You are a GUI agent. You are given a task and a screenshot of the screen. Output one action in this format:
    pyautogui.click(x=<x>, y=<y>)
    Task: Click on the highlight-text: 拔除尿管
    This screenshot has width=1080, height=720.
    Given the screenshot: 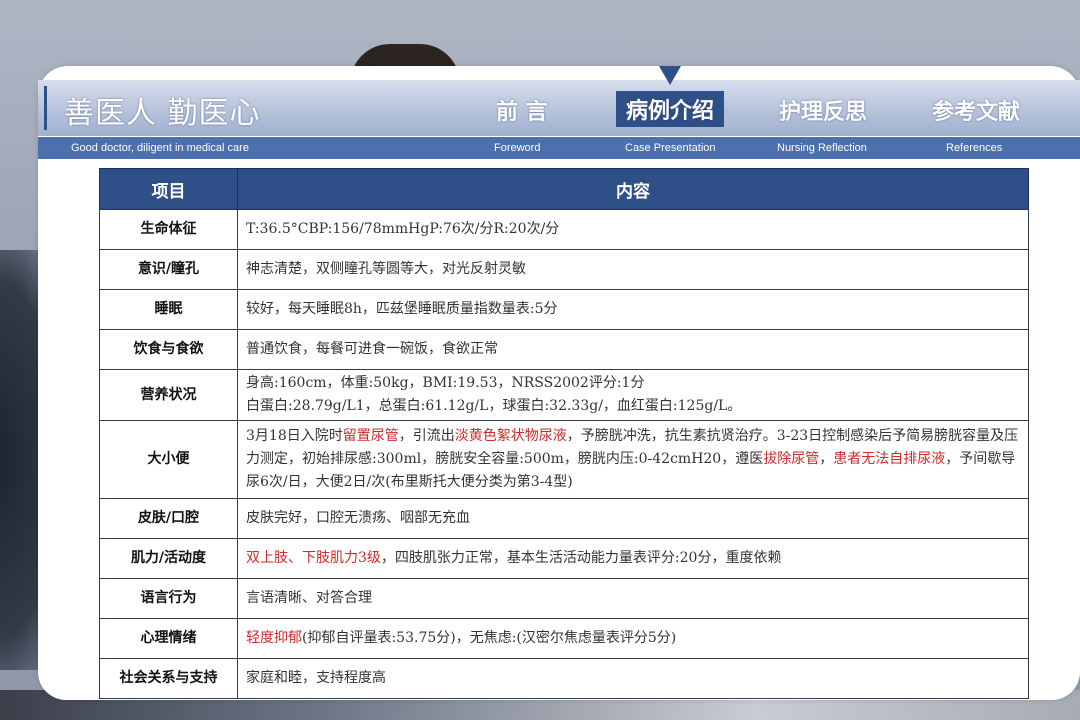 What is the action you would take?
    pyautogui.click(x=791, y=459)
    